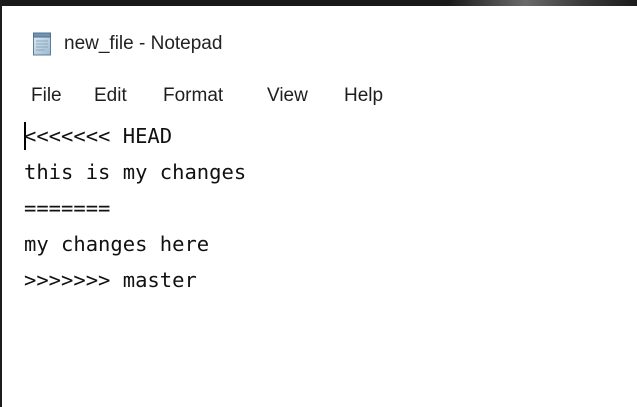 This screenshot has height=407, width=637. Describe the element at coordinates (98, 136) in the screenshot. I see `editor-line-1: <<<<<<< HEAD` at that location.